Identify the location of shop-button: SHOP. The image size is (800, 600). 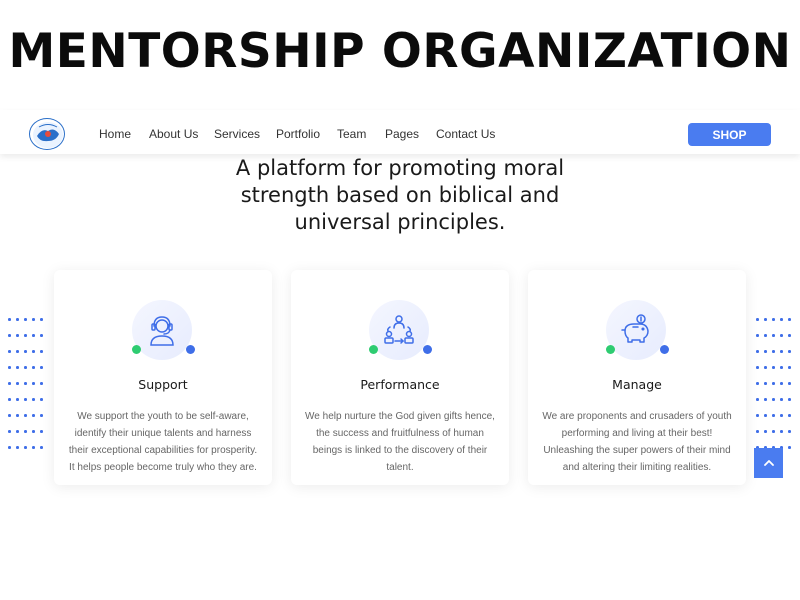
(729, 134).